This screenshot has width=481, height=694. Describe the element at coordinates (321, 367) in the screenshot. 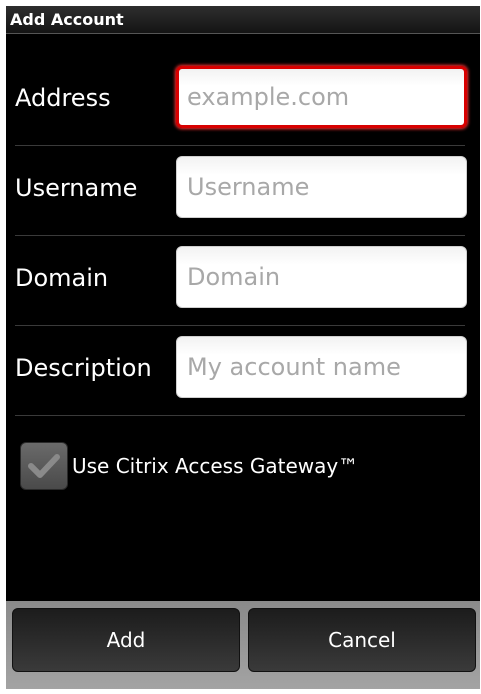

I see `description-input` at that location.